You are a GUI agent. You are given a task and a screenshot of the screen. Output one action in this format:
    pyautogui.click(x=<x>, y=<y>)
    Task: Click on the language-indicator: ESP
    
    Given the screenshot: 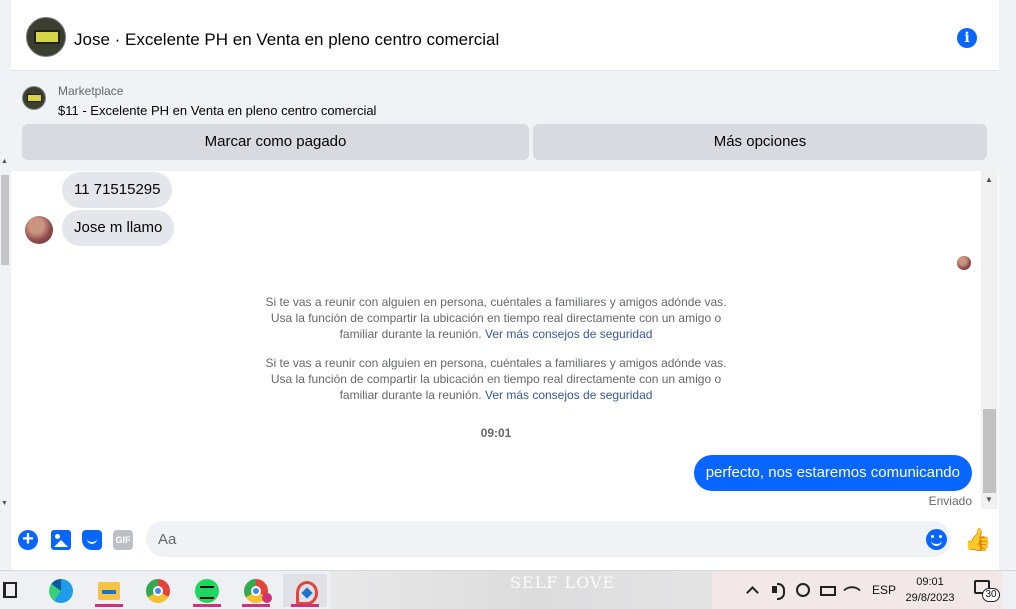 What is the action you would take?
    pyautogui.click(x=884, y=590)
    